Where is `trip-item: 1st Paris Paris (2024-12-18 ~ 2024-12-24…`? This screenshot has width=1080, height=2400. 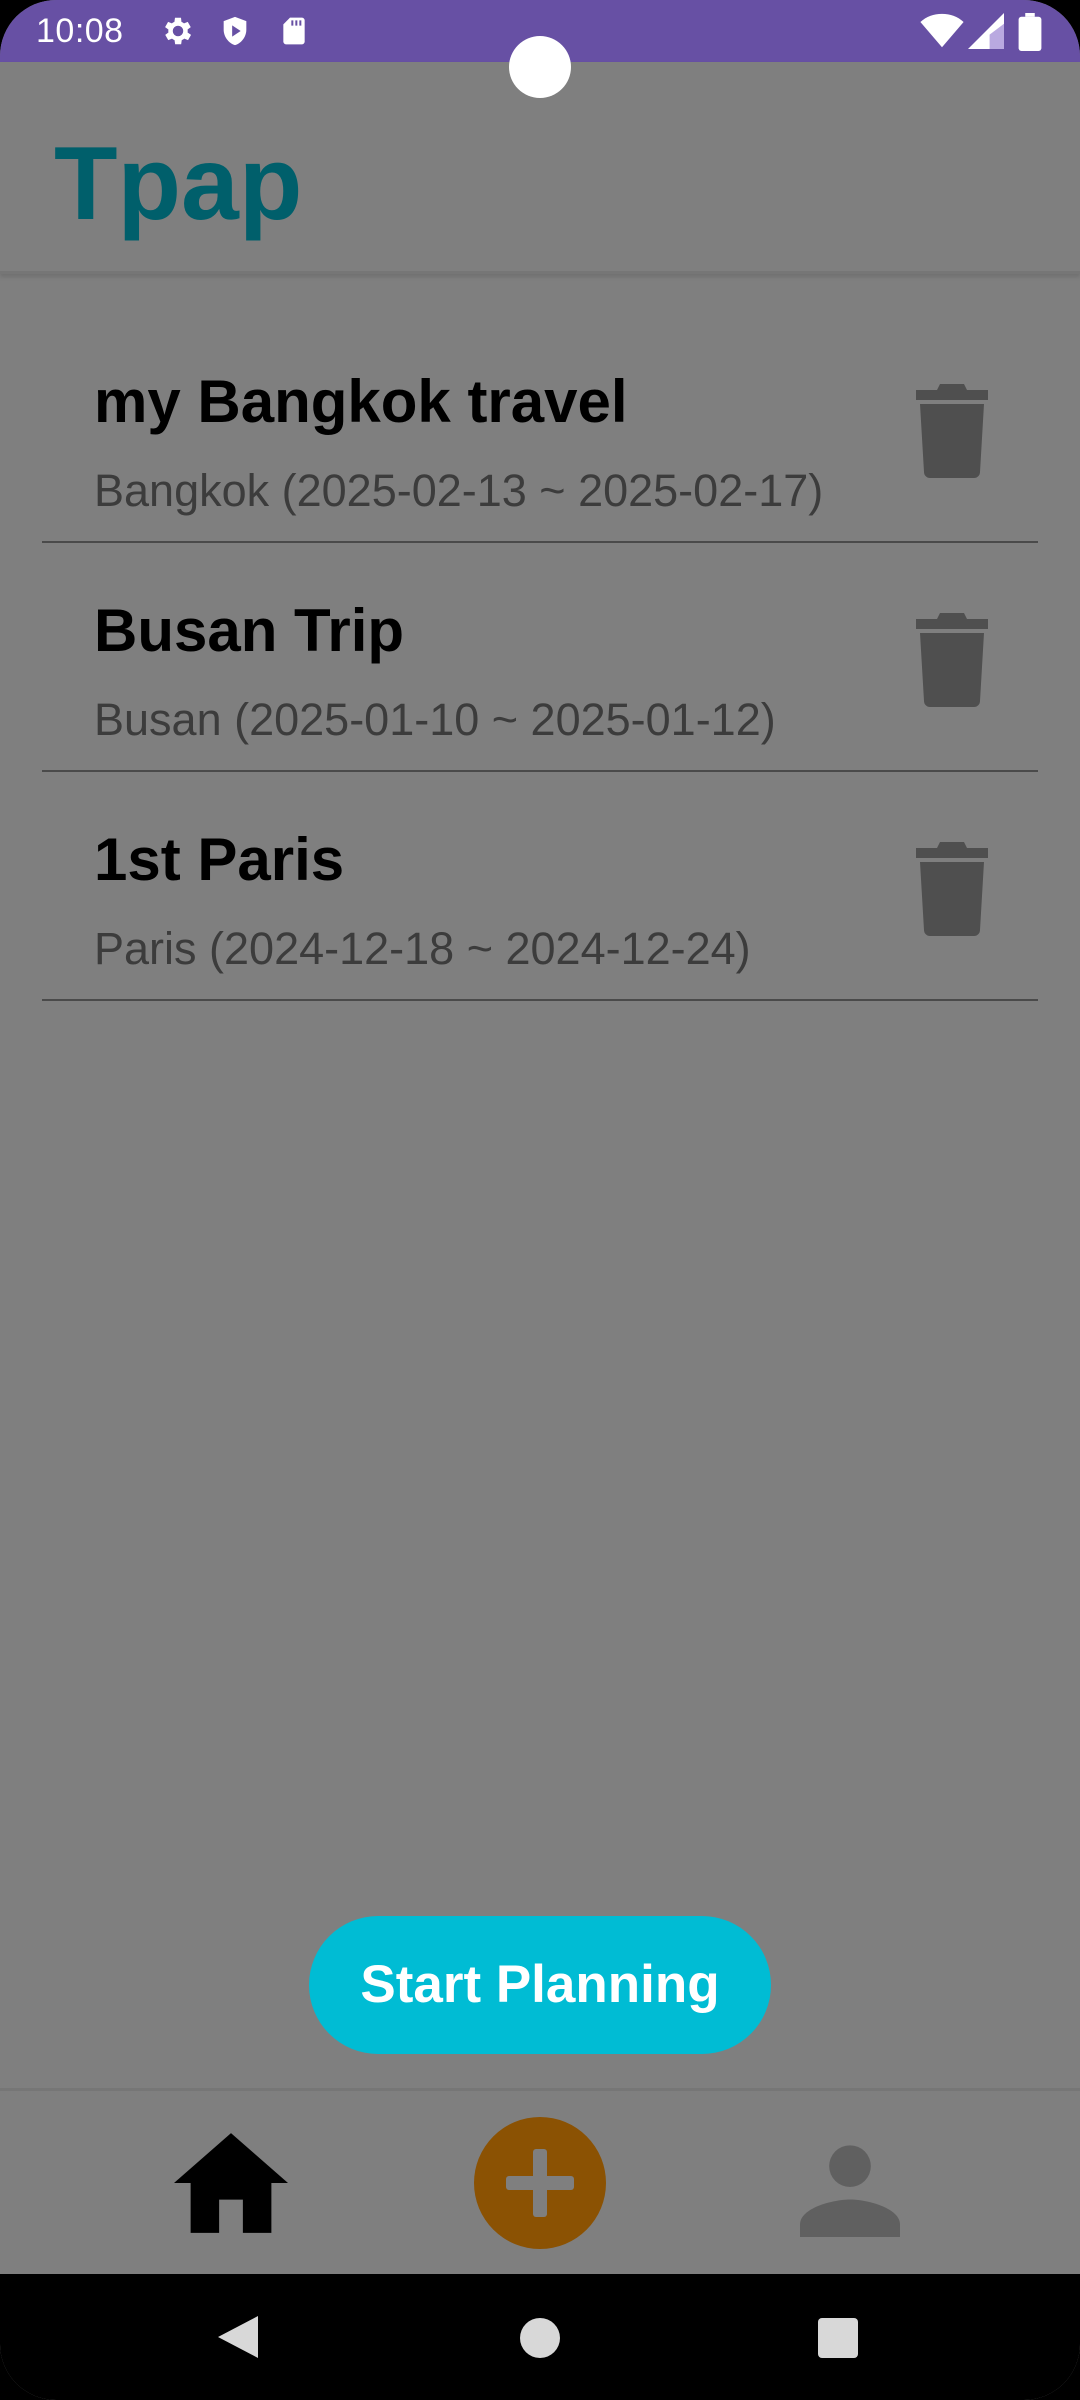
trip-item: 1st Paris Paris (2024-12-18 ~ 2024-12-24… is located at coordinates (540, 886).